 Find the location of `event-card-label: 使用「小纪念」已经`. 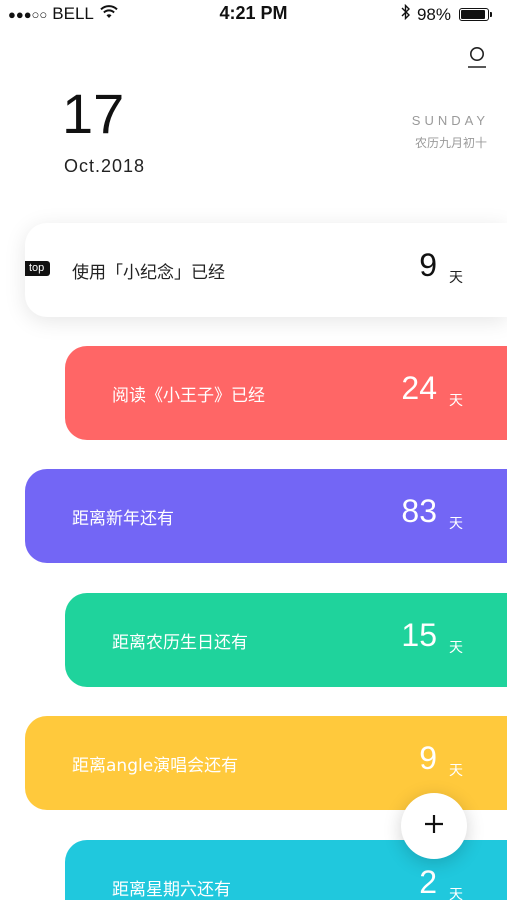

event-card-label: 使用「小纪念」已经 is located at coordinates (148, 272).